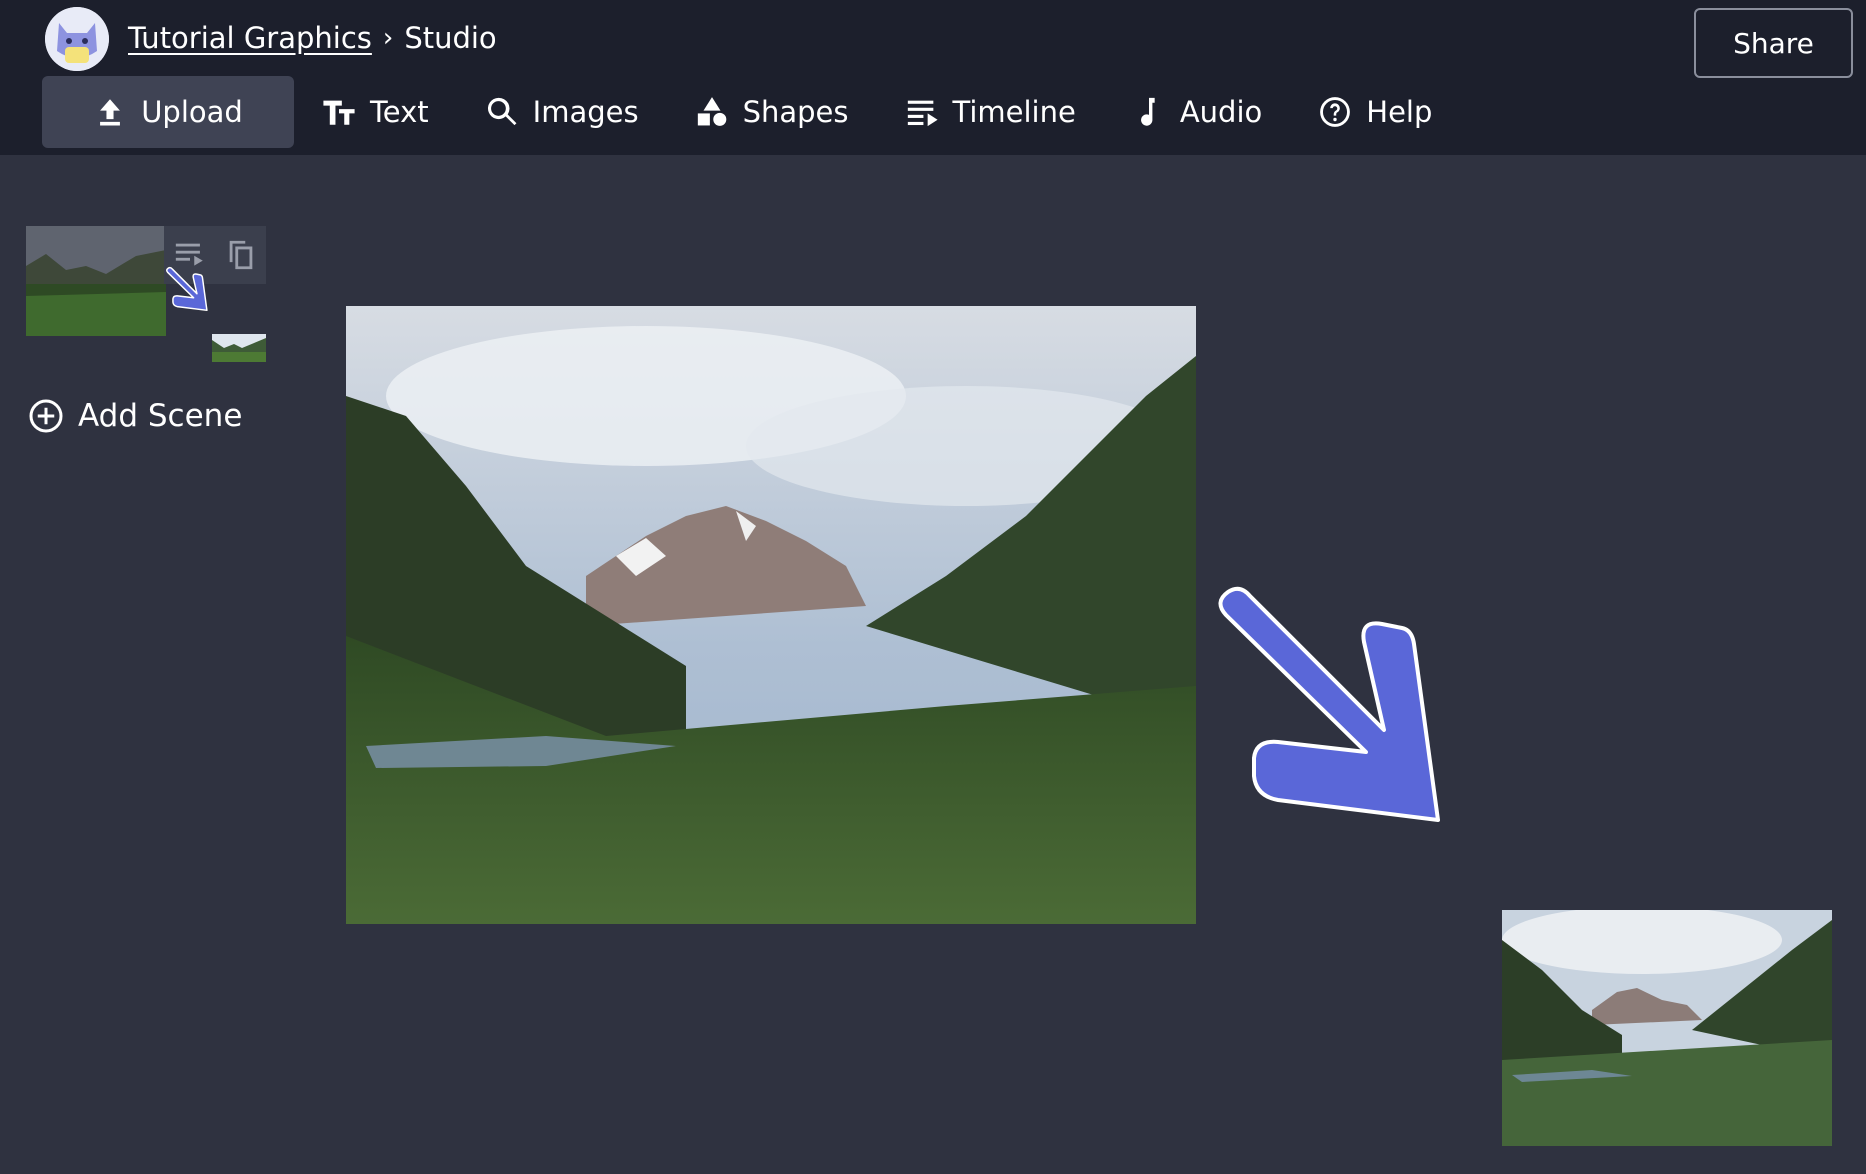 The image size is (1866, 1174). Describe the element at coordinates (160, 416) in the screenshot. I see `add-scene-label: Add Scene` at that location.